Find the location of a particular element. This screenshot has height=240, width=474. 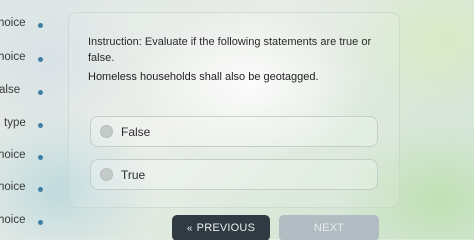

sidebar-step-5: hoice is located at coordinates (30, 158).